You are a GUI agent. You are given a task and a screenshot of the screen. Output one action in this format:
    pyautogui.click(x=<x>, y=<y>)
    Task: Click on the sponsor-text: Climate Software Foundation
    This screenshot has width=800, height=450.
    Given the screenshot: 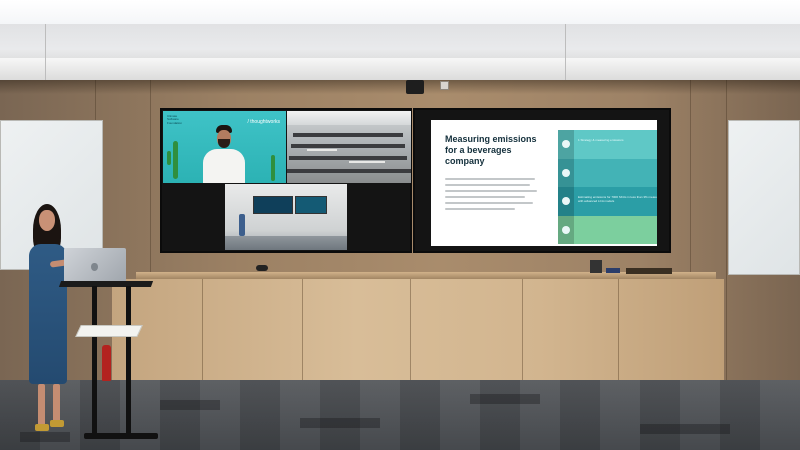 What is the action you would take?
    pyautogui.click(x=175, y=119)
    